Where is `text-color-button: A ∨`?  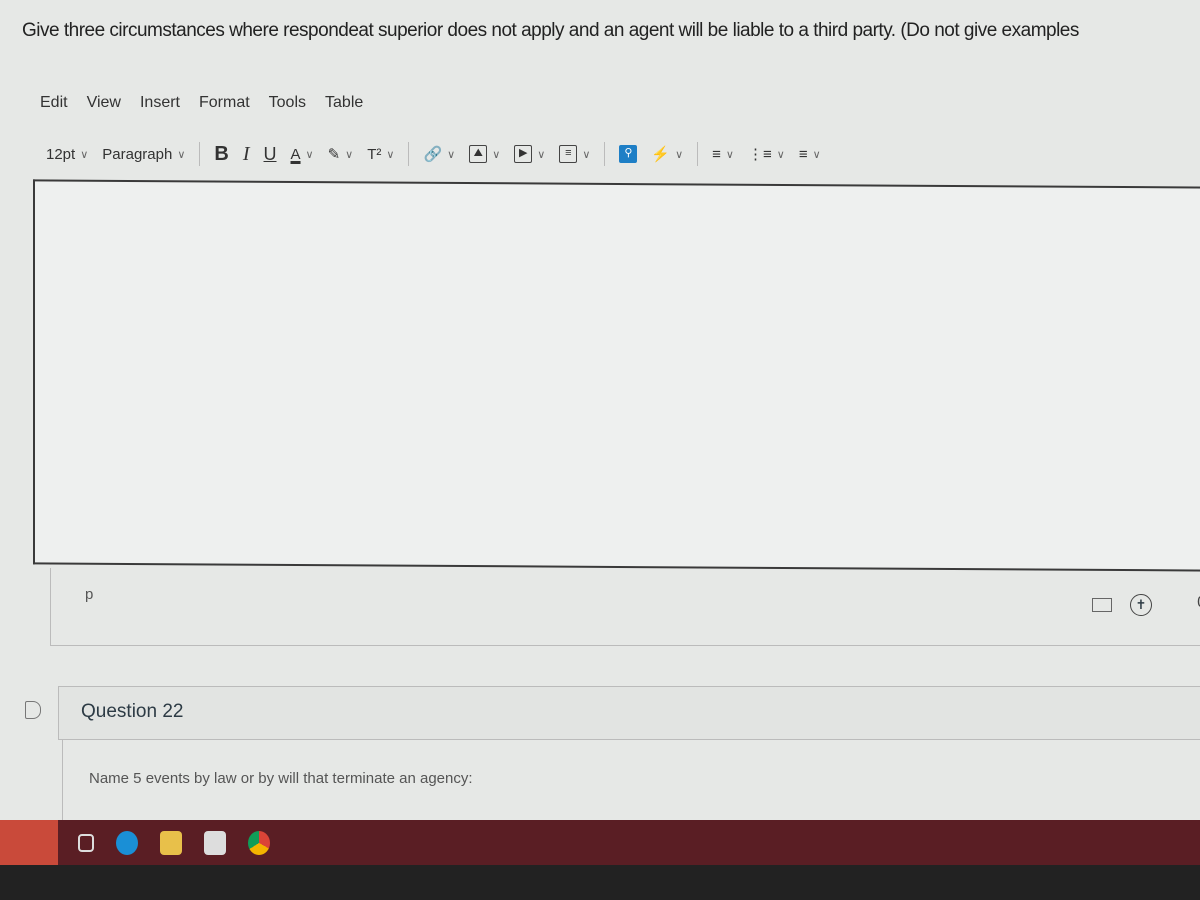
text-color-button: A ∨ is located at coordinates (302, 154).